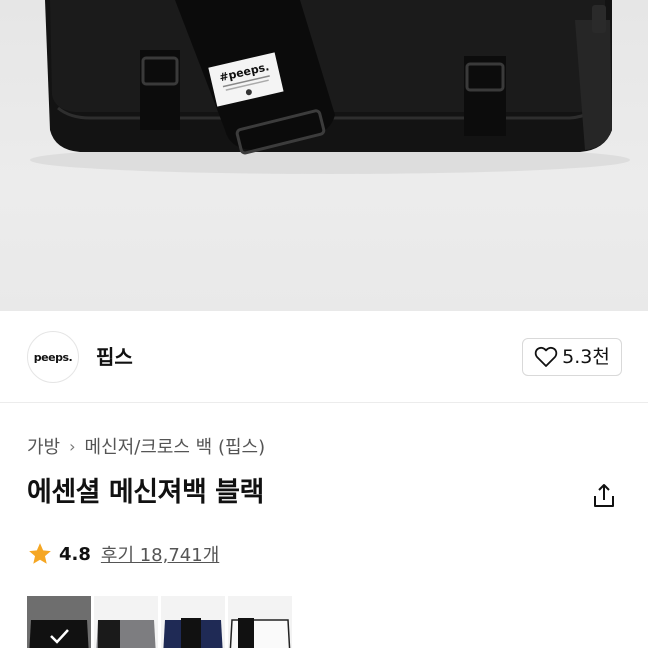 This screenshot has width=648, height=648. I want to click on share-icon, so click(604, 496).